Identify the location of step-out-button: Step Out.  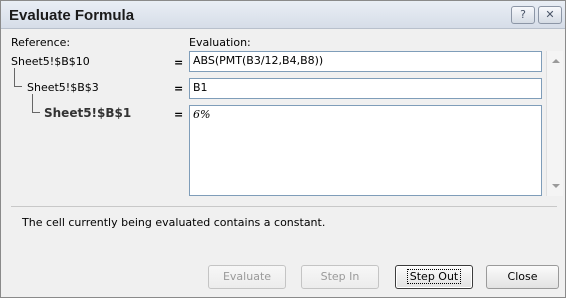
(434, 277).